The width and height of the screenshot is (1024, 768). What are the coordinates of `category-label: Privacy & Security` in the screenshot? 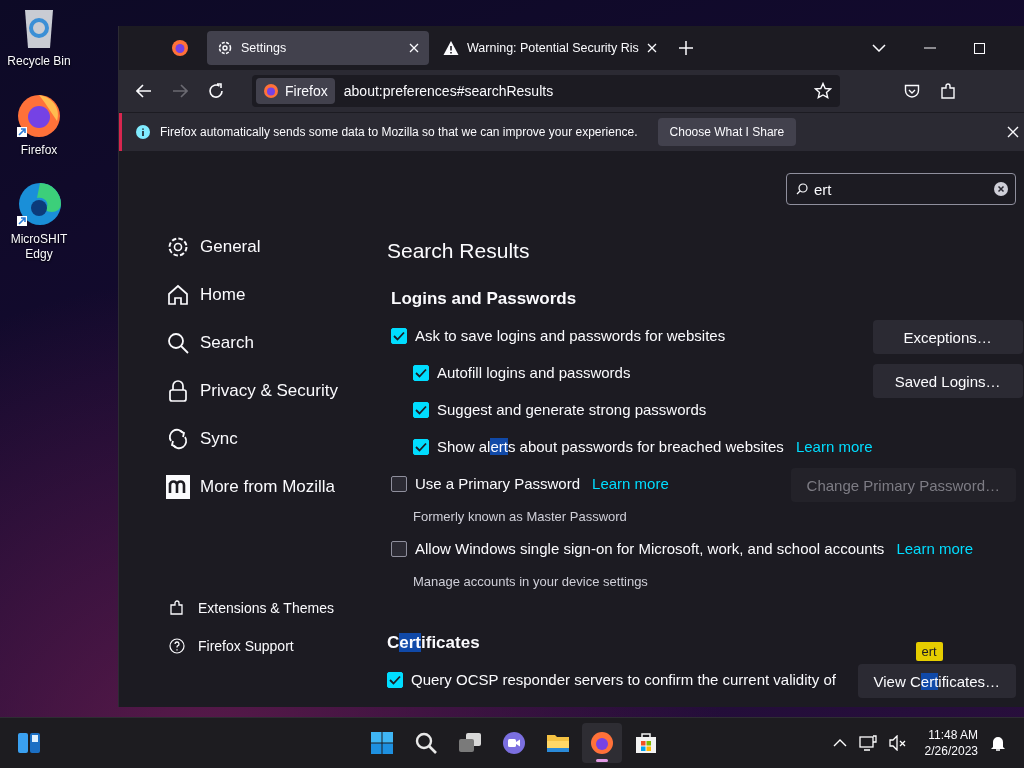 It's located at (269, 391).